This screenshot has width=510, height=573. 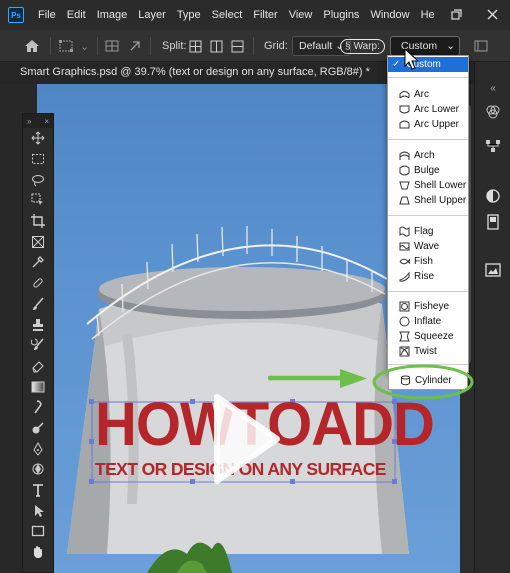 What do you see at coordinates (38, 428) in the screenshot?
I see `dodge-tool-icon` at bounding box center [38, 428].